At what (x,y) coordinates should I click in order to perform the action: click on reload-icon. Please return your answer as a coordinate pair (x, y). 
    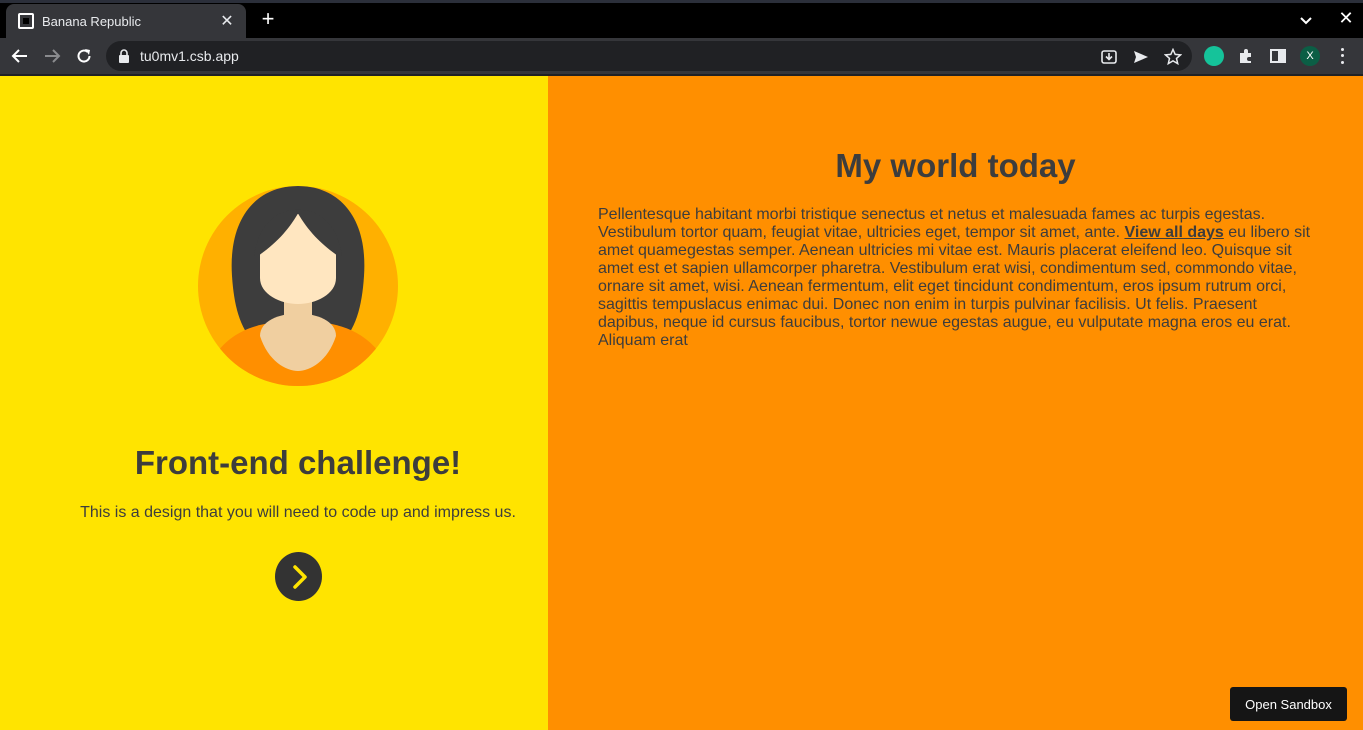
    Looking at the image, I should click on (84, 56).